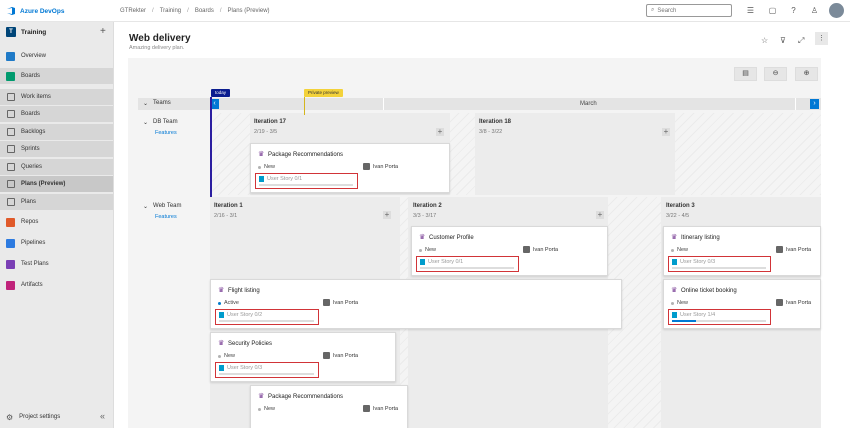  What do you see at coordinates (56, 114) in the screenshot?
I see `sidebar-item-boards-sub: Boards` at bounding box center [56, 114].